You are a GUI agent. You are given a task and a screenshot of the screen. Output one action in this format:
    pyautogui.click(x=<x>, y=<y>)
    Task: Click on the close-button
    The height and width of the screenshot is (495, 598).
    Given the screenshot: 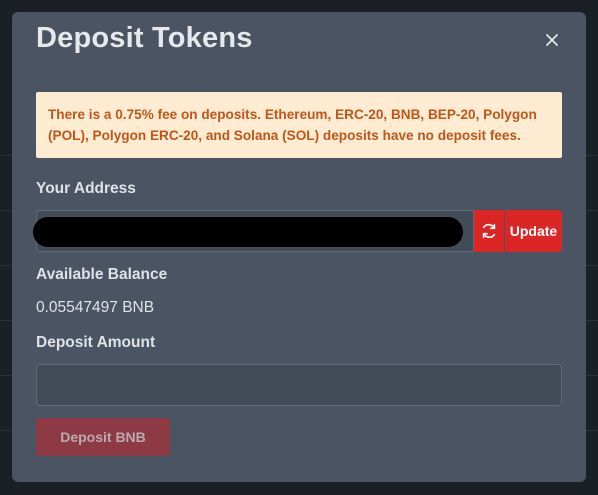 What is the action you would take?
    pyautogui.click(x=552, y=40)
    